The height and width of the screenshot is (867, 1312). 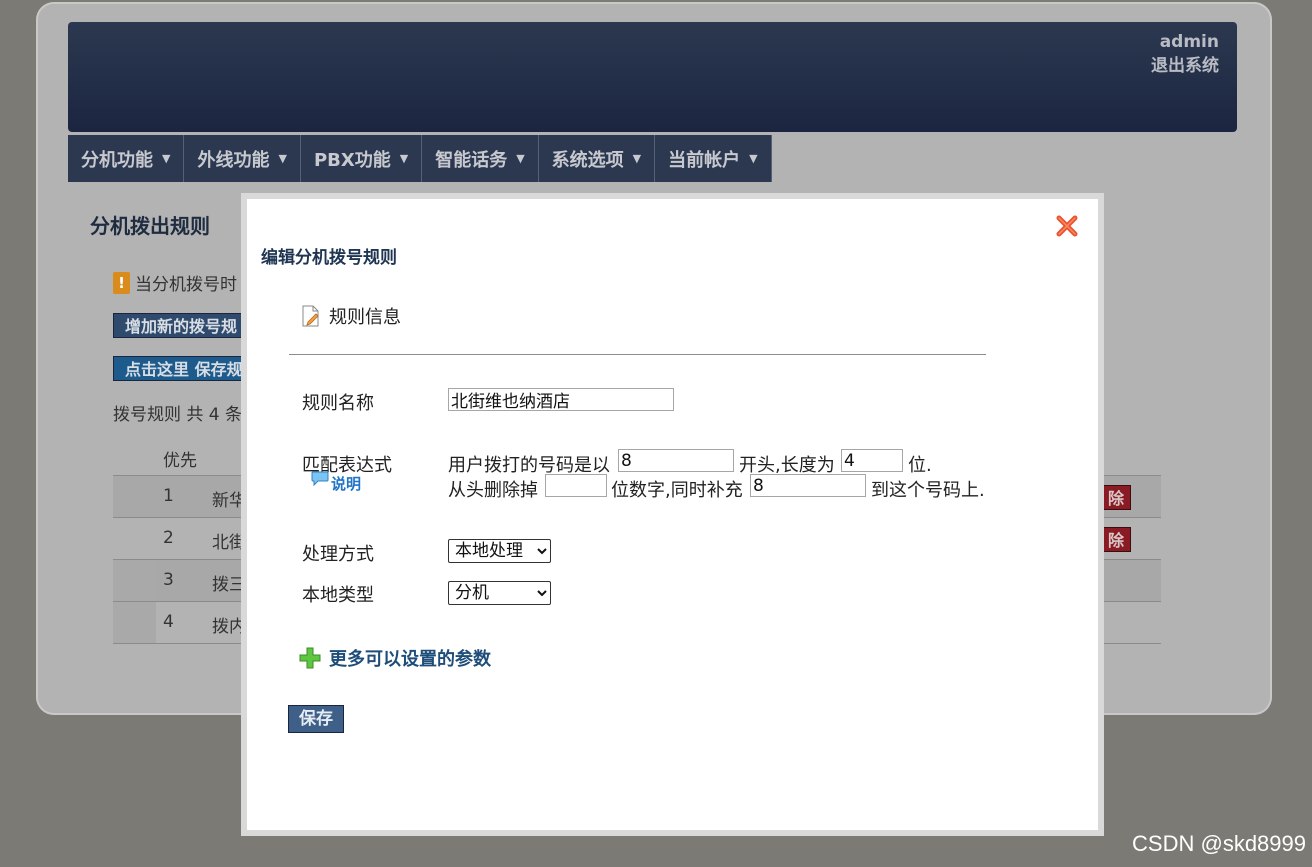 I want to click on prepend-input, so click(x=808, y=485).